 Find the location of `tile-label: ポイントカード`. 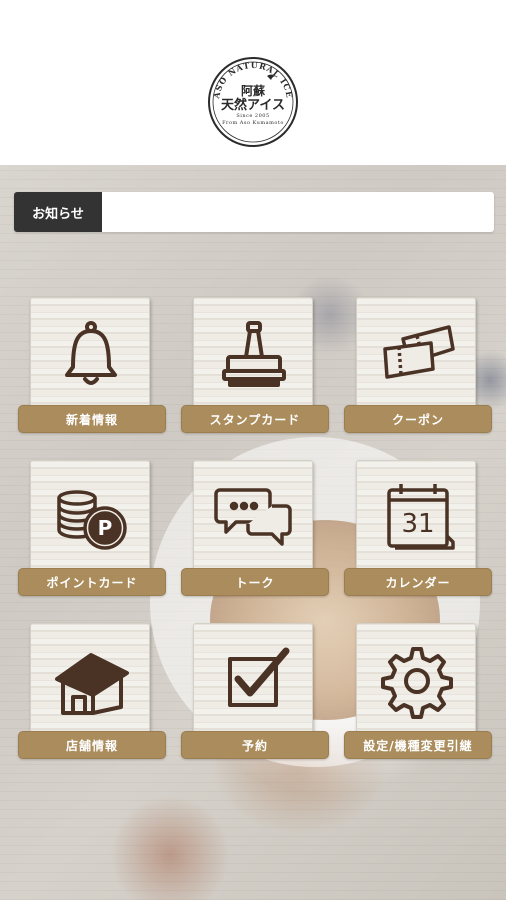

tile-label: ポイントカード is located at coordinates (92, 582).